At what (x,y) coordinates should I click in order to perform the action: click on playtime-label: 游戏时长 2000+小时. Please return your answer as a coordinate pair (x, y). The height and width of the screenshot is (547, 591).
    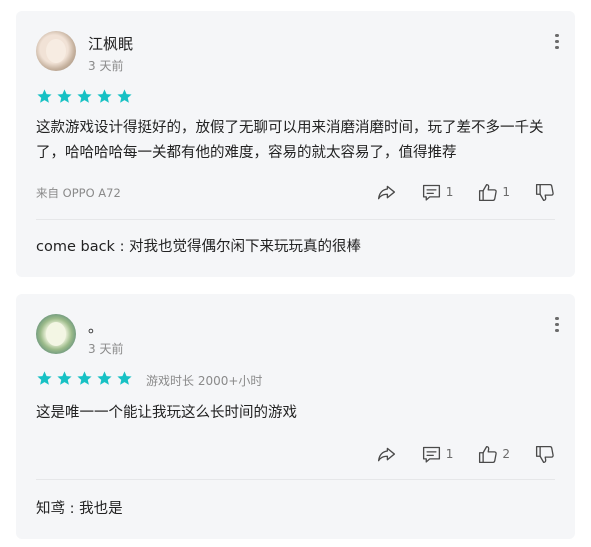
    Looking at the image, I should click on (204, 381).